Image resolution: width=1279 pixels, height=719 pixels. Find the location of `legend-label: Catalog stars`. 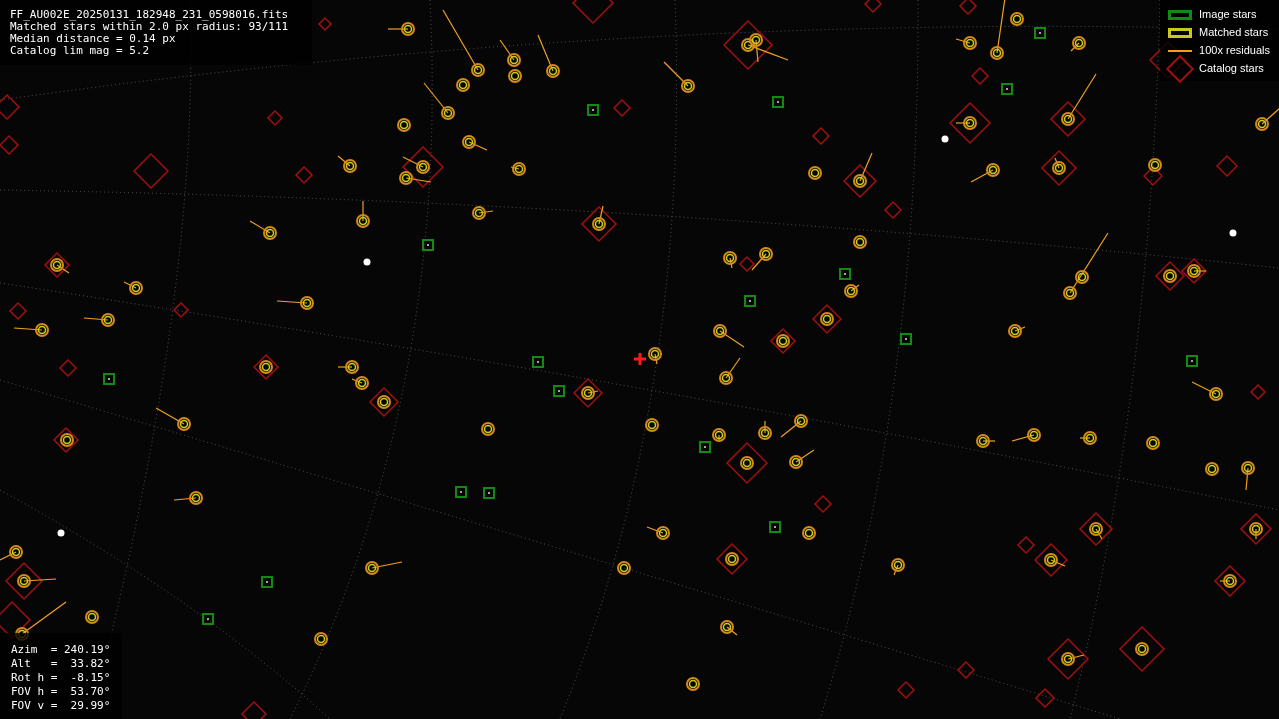

legend-label: Catalog stars is located at coordinates (1231, 69).